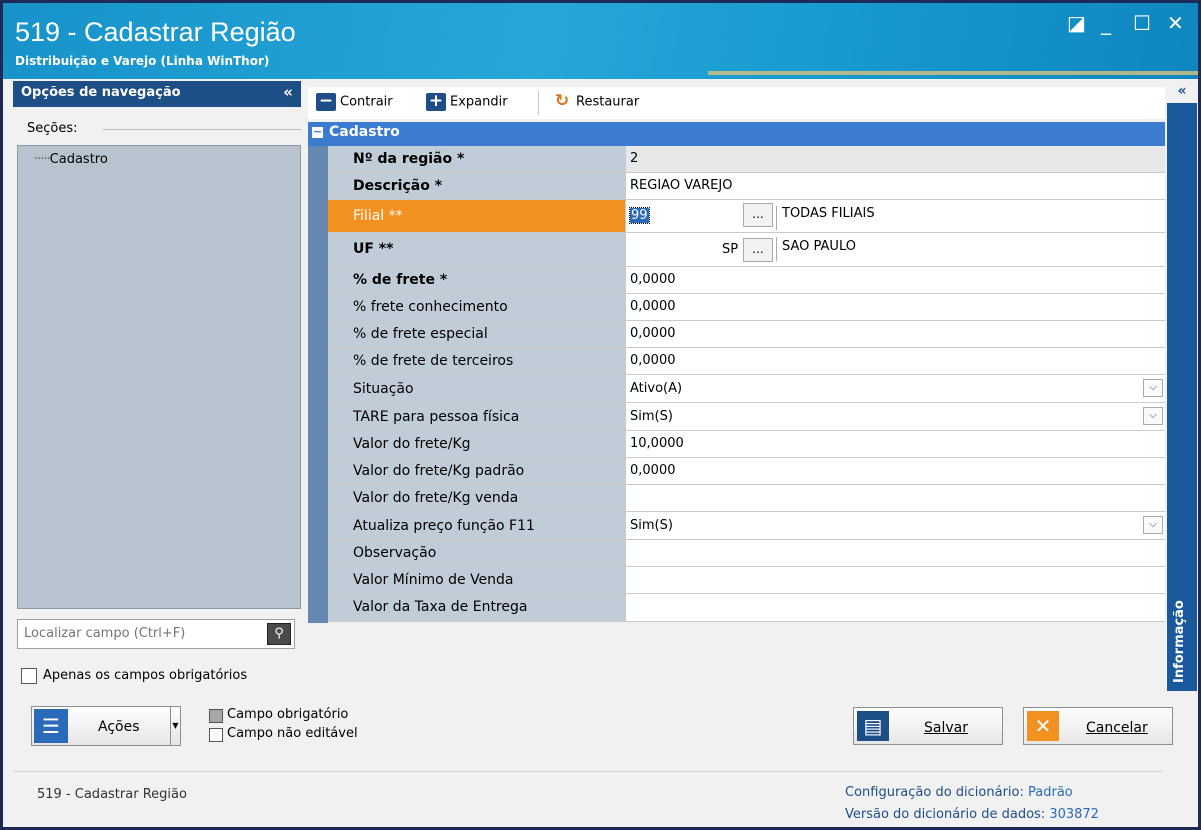  I want to click on field-divider, so click(776, 249).